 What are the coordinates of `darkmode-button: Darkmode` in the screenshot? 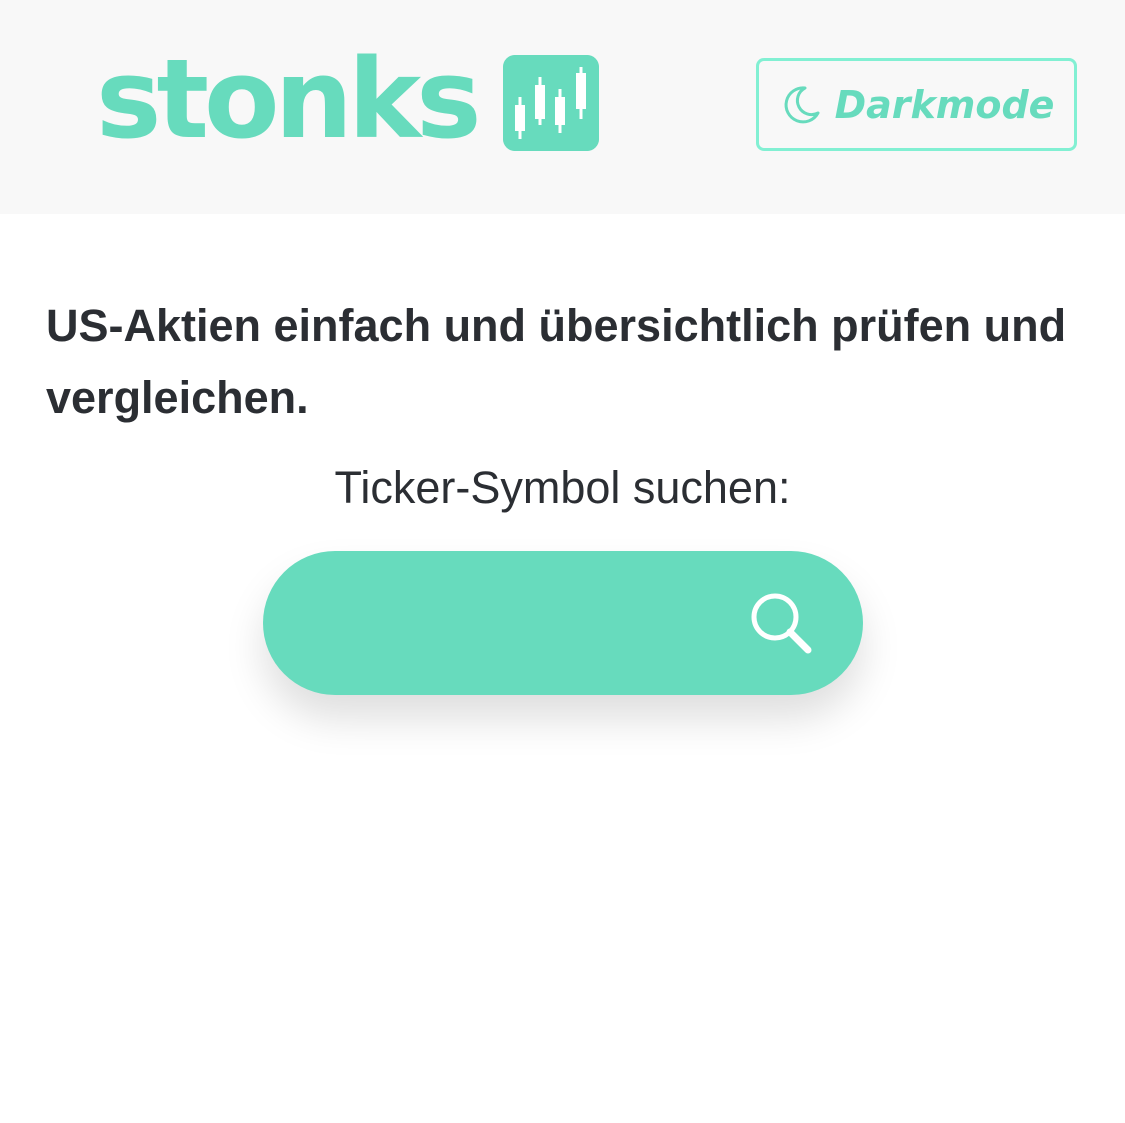 It's located at (916, 104).